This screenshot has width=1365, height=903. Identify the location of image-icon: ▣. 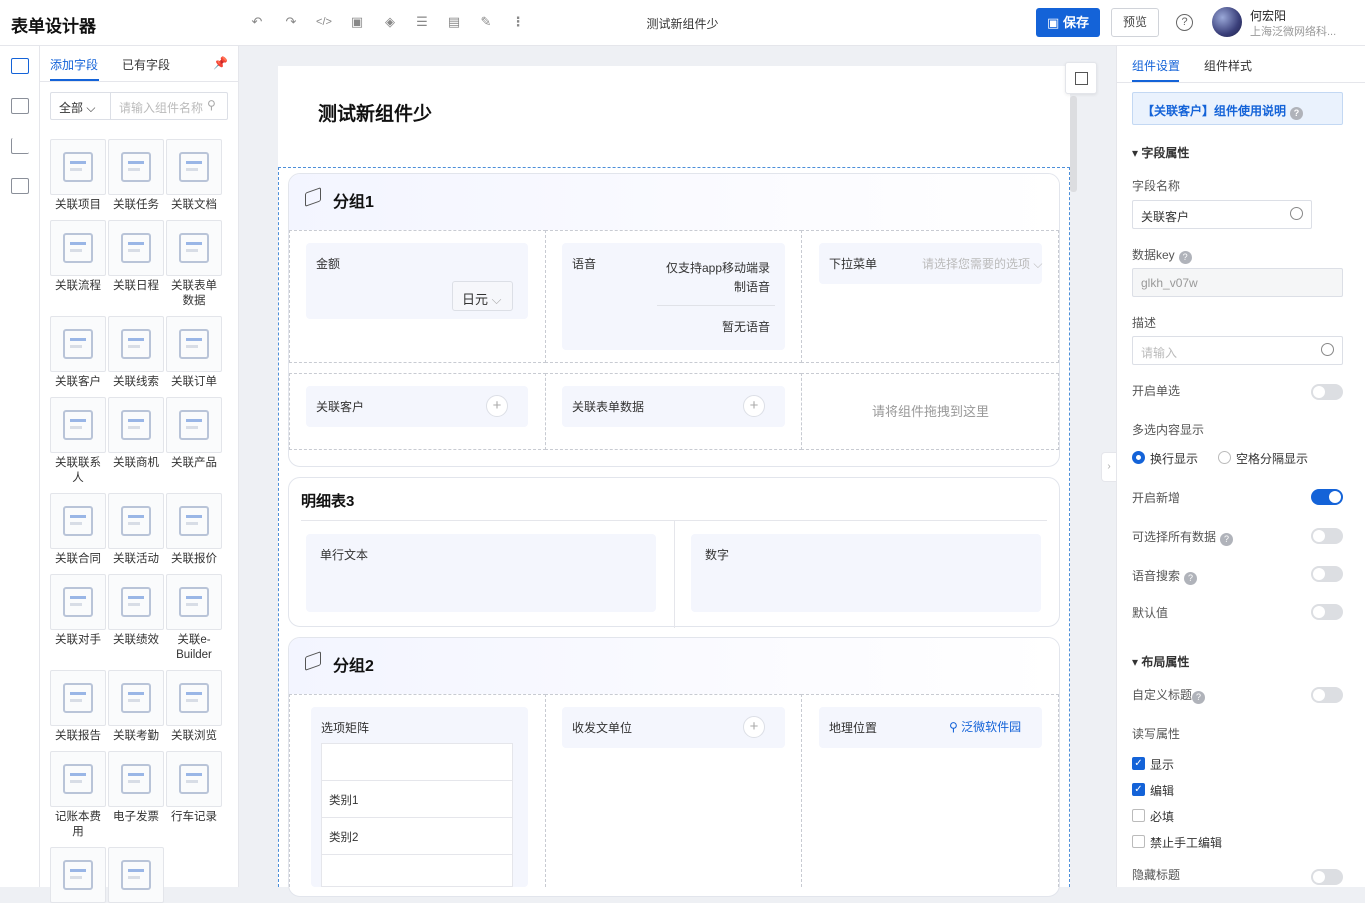
(357, 22).